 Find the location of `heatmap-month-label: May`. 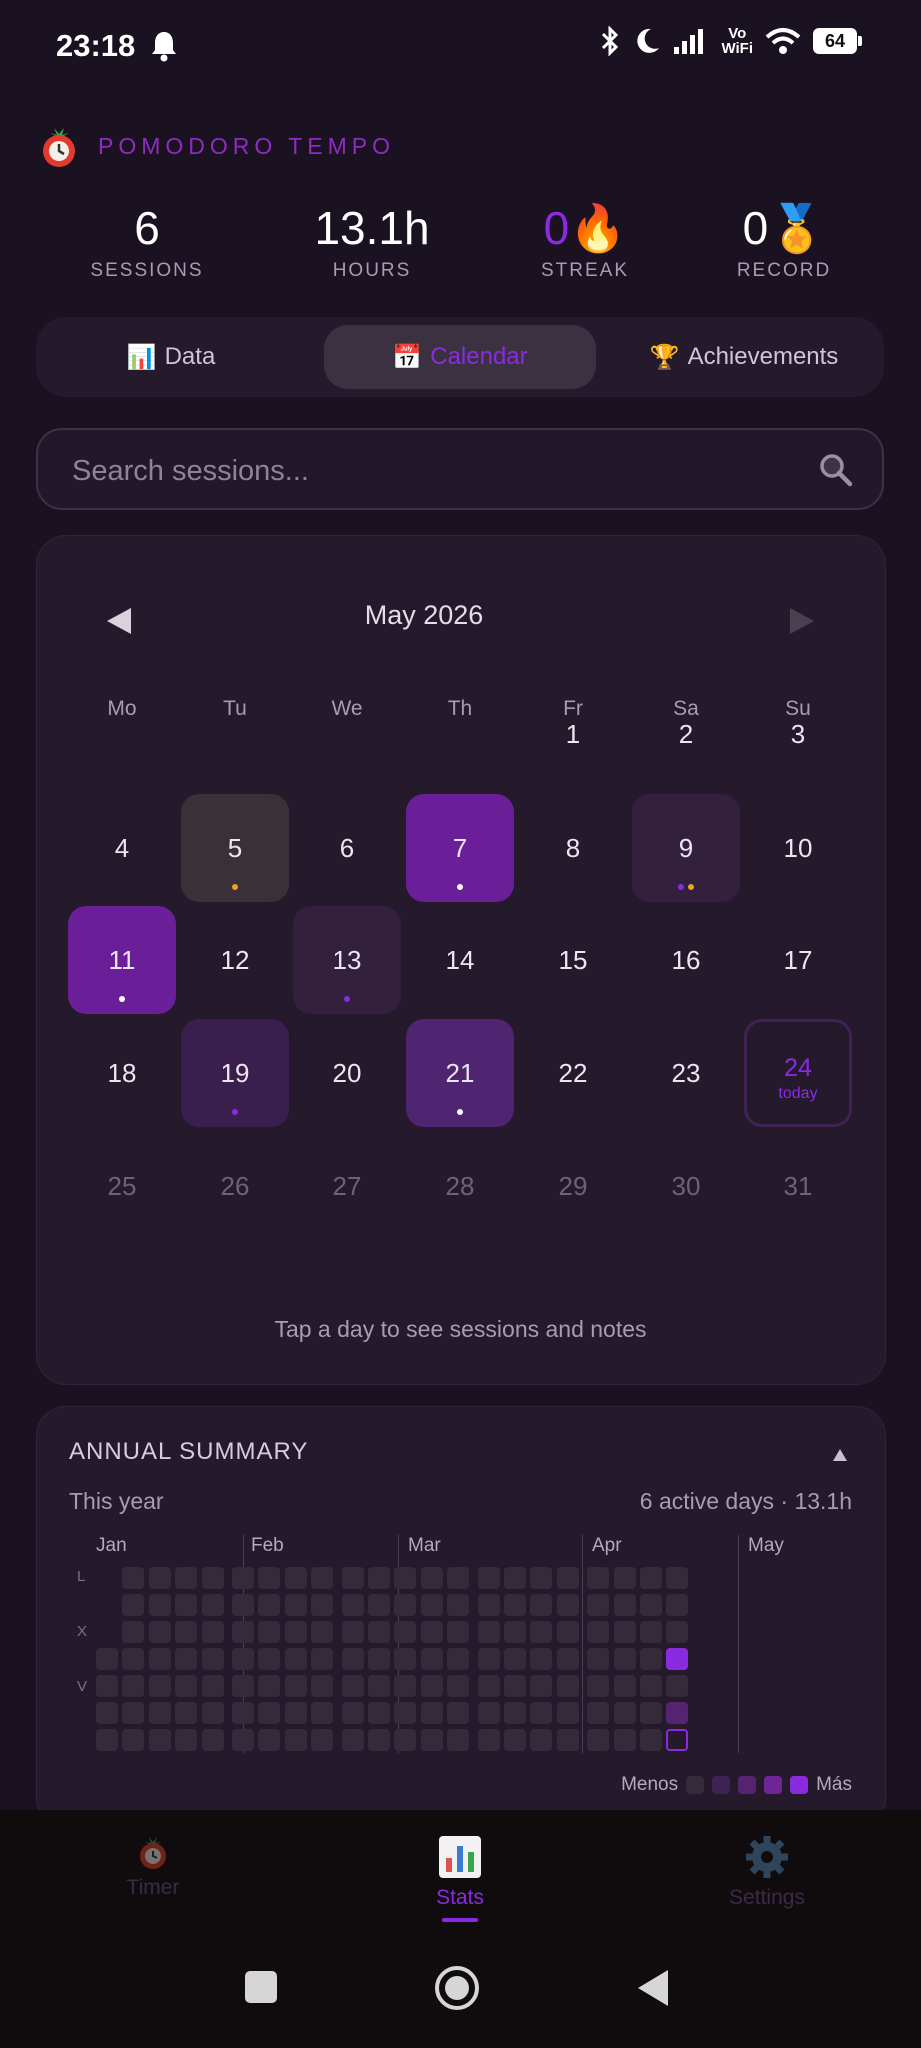

heatmap-month-label: May is located at coordinates (766, 1545).